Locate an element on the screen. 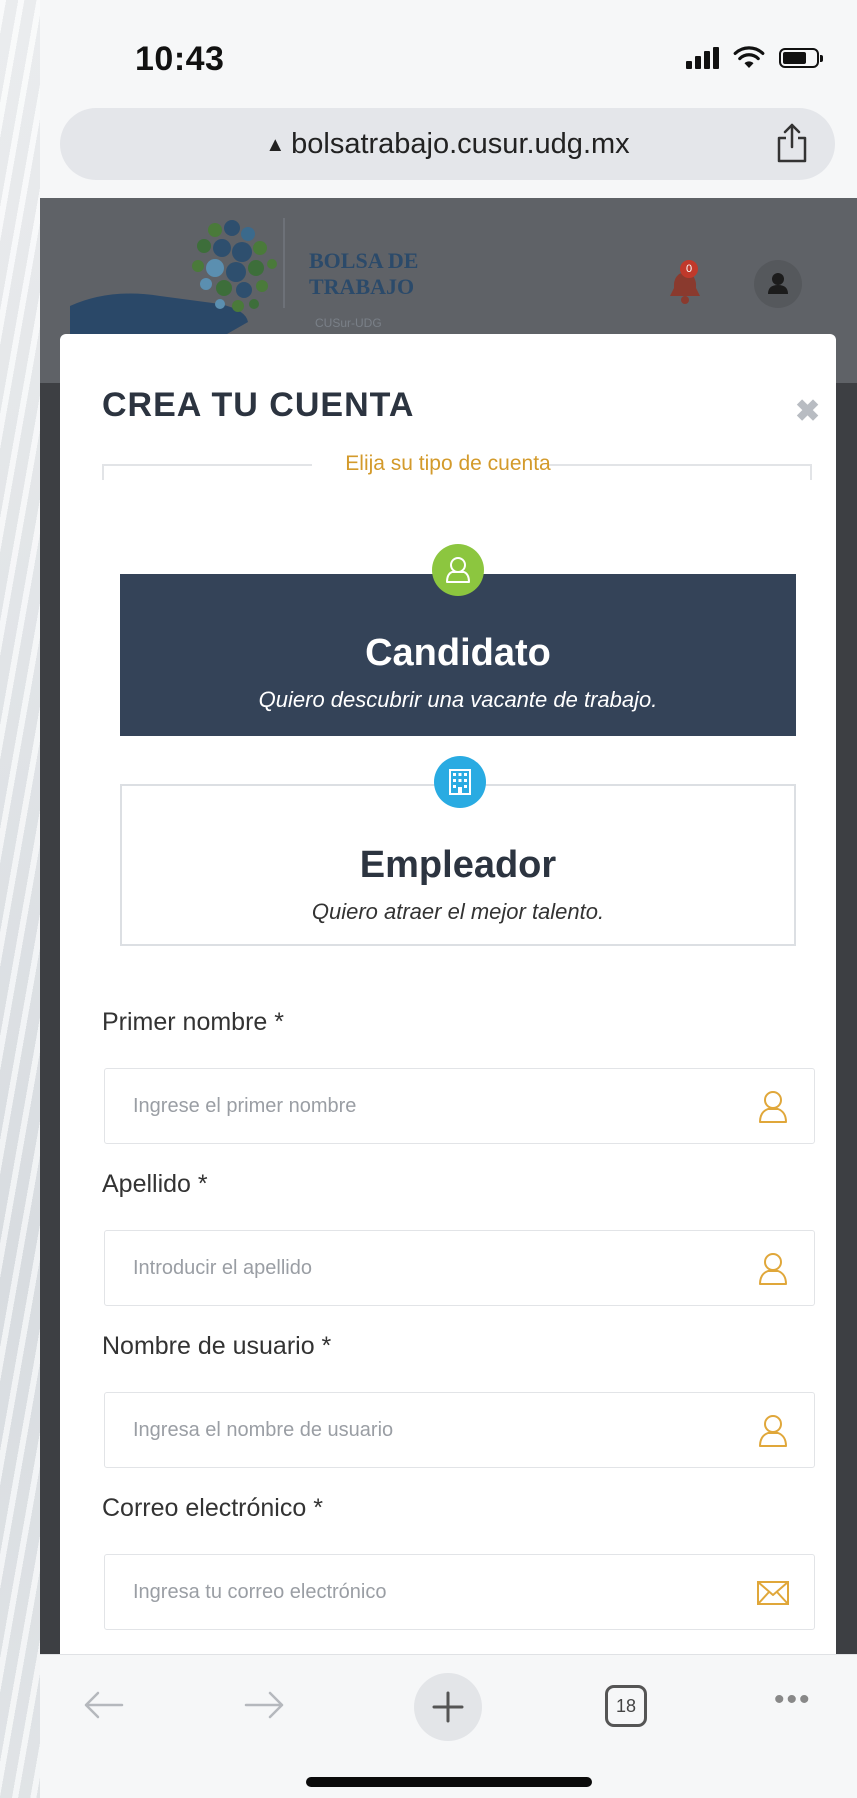 This screenshot has height=1798, width=857. last-name-input is located at coordinates (430, 1268).